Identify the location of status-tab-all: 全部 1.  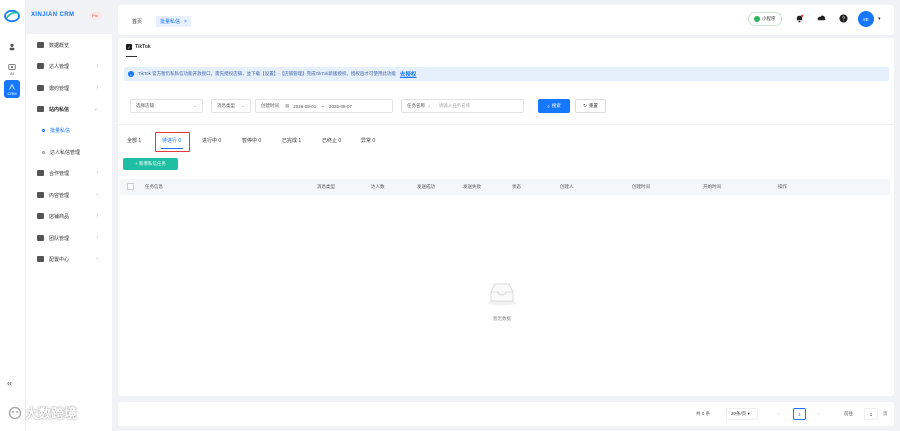
(134, 140).